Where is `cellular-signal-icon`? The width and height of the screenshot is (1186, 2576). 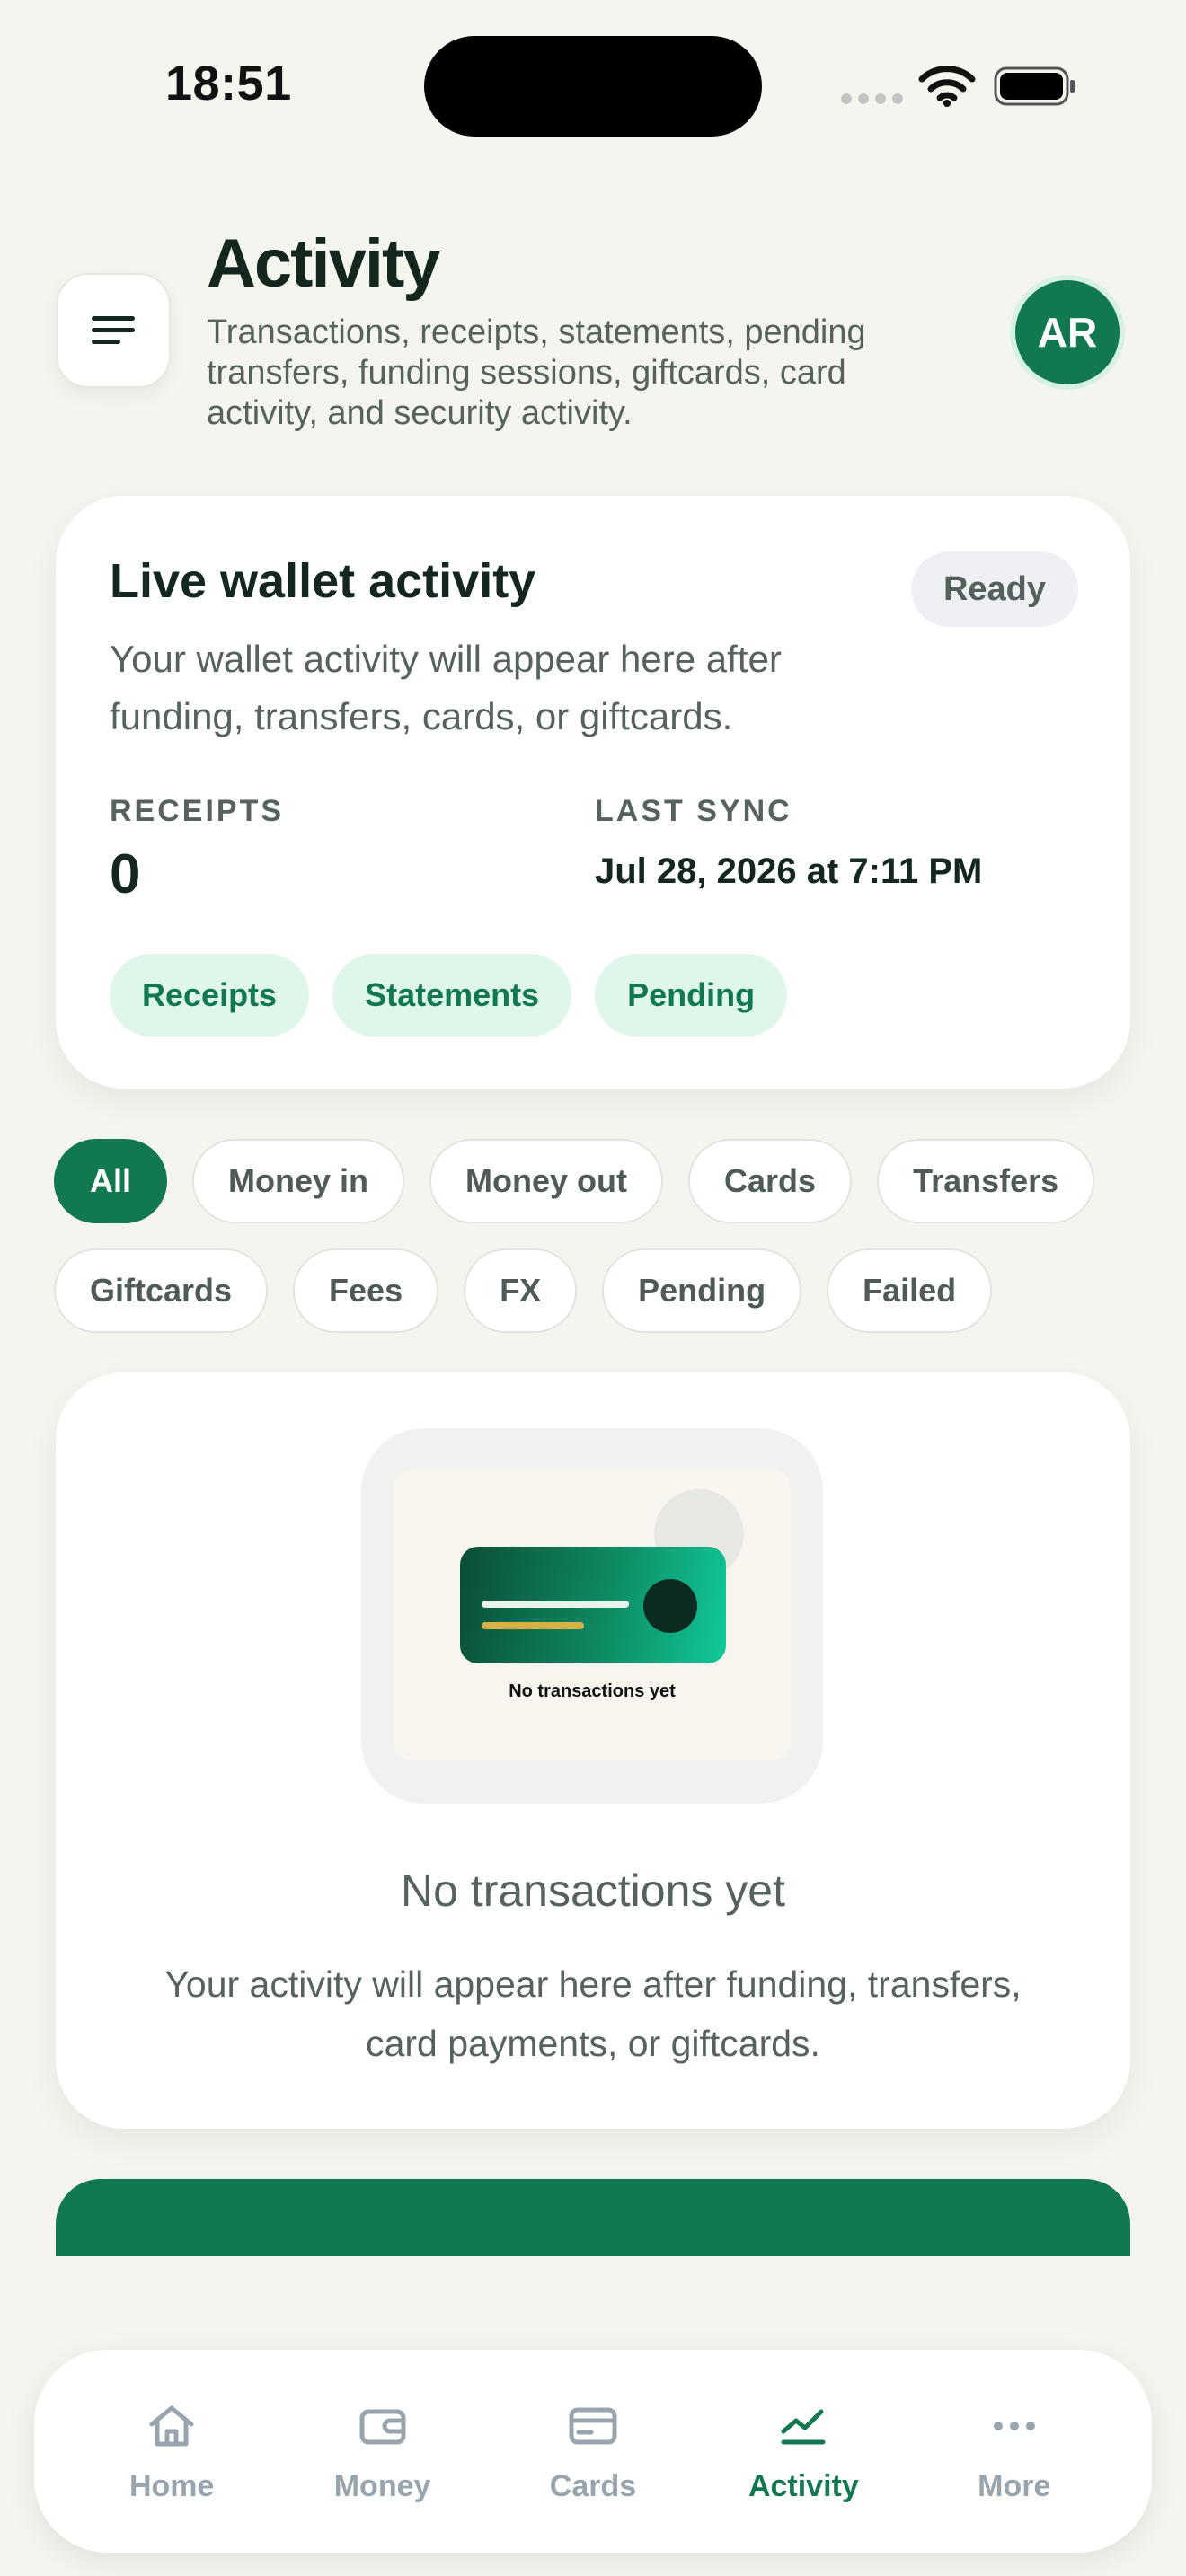
cellular-signal-icon is located at coordinates (872, 98).